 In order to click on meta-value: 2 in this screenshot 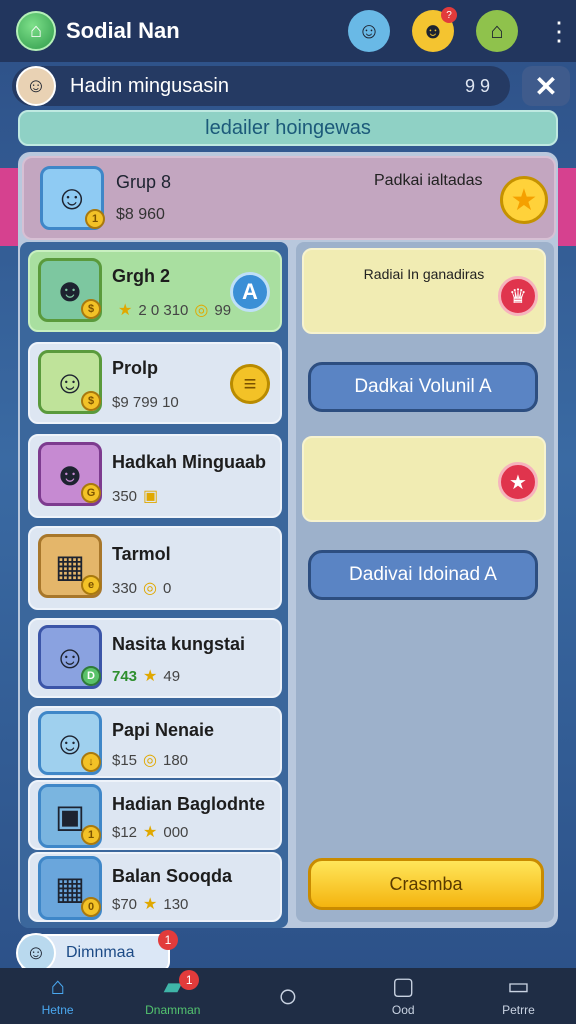, I will do `click(142, 310)`.